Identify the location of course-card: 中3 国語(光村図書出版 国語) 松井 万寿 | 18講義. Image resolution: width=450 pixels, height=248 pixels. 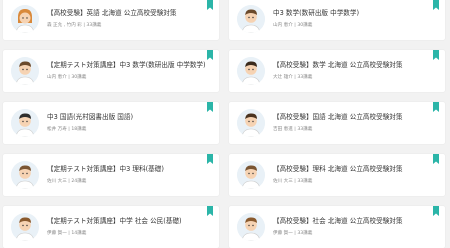
(111, 123).